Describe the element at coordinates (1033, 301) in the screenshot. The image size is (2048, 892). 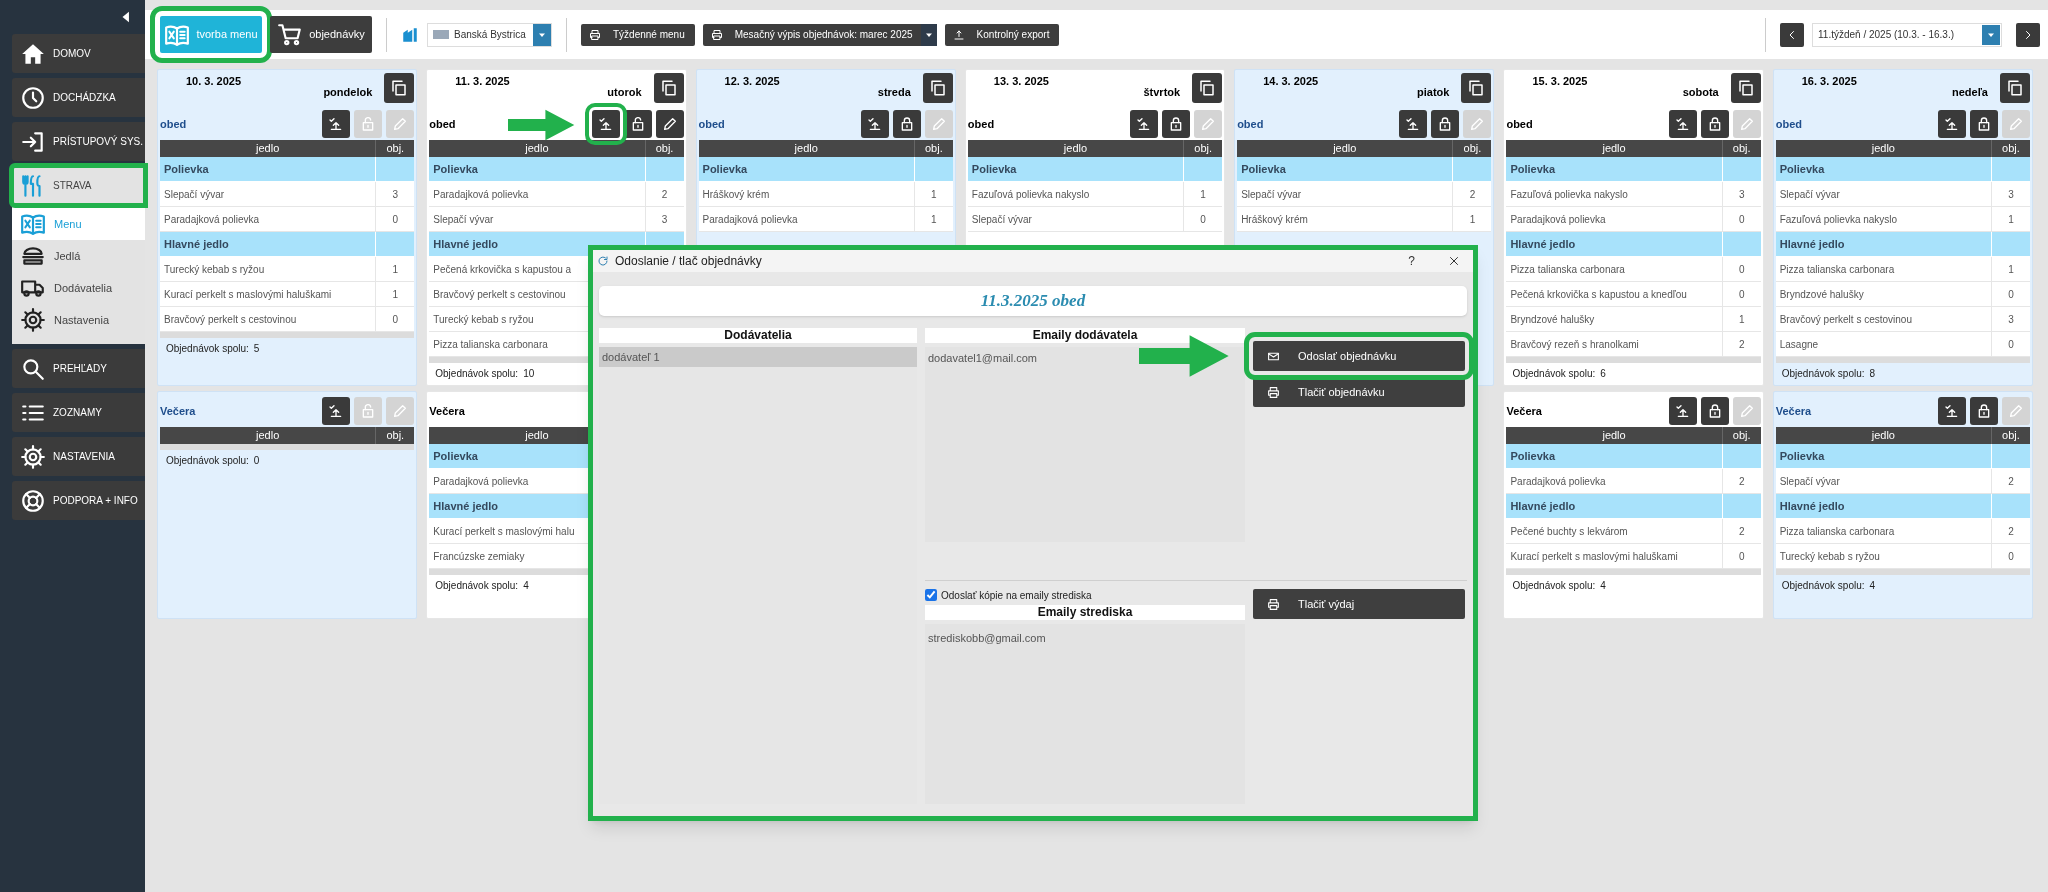
I see `dialog-heading: 11.3.2025 obed` at that location.